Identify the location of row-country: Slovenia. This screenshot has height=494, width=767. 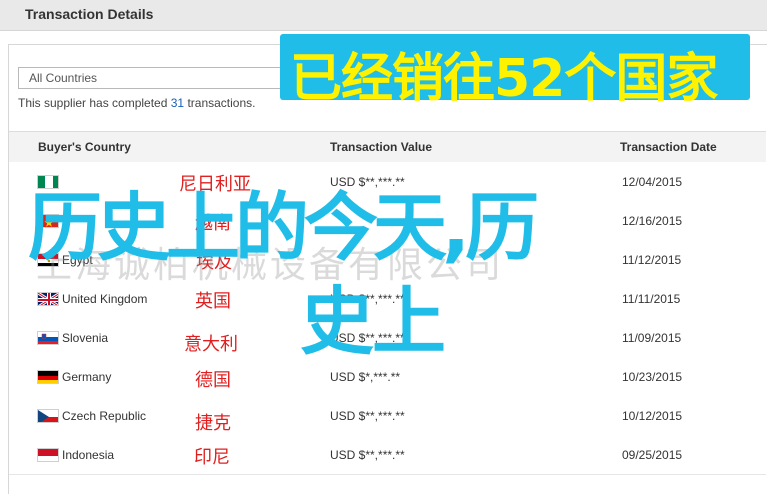
(85, 338).